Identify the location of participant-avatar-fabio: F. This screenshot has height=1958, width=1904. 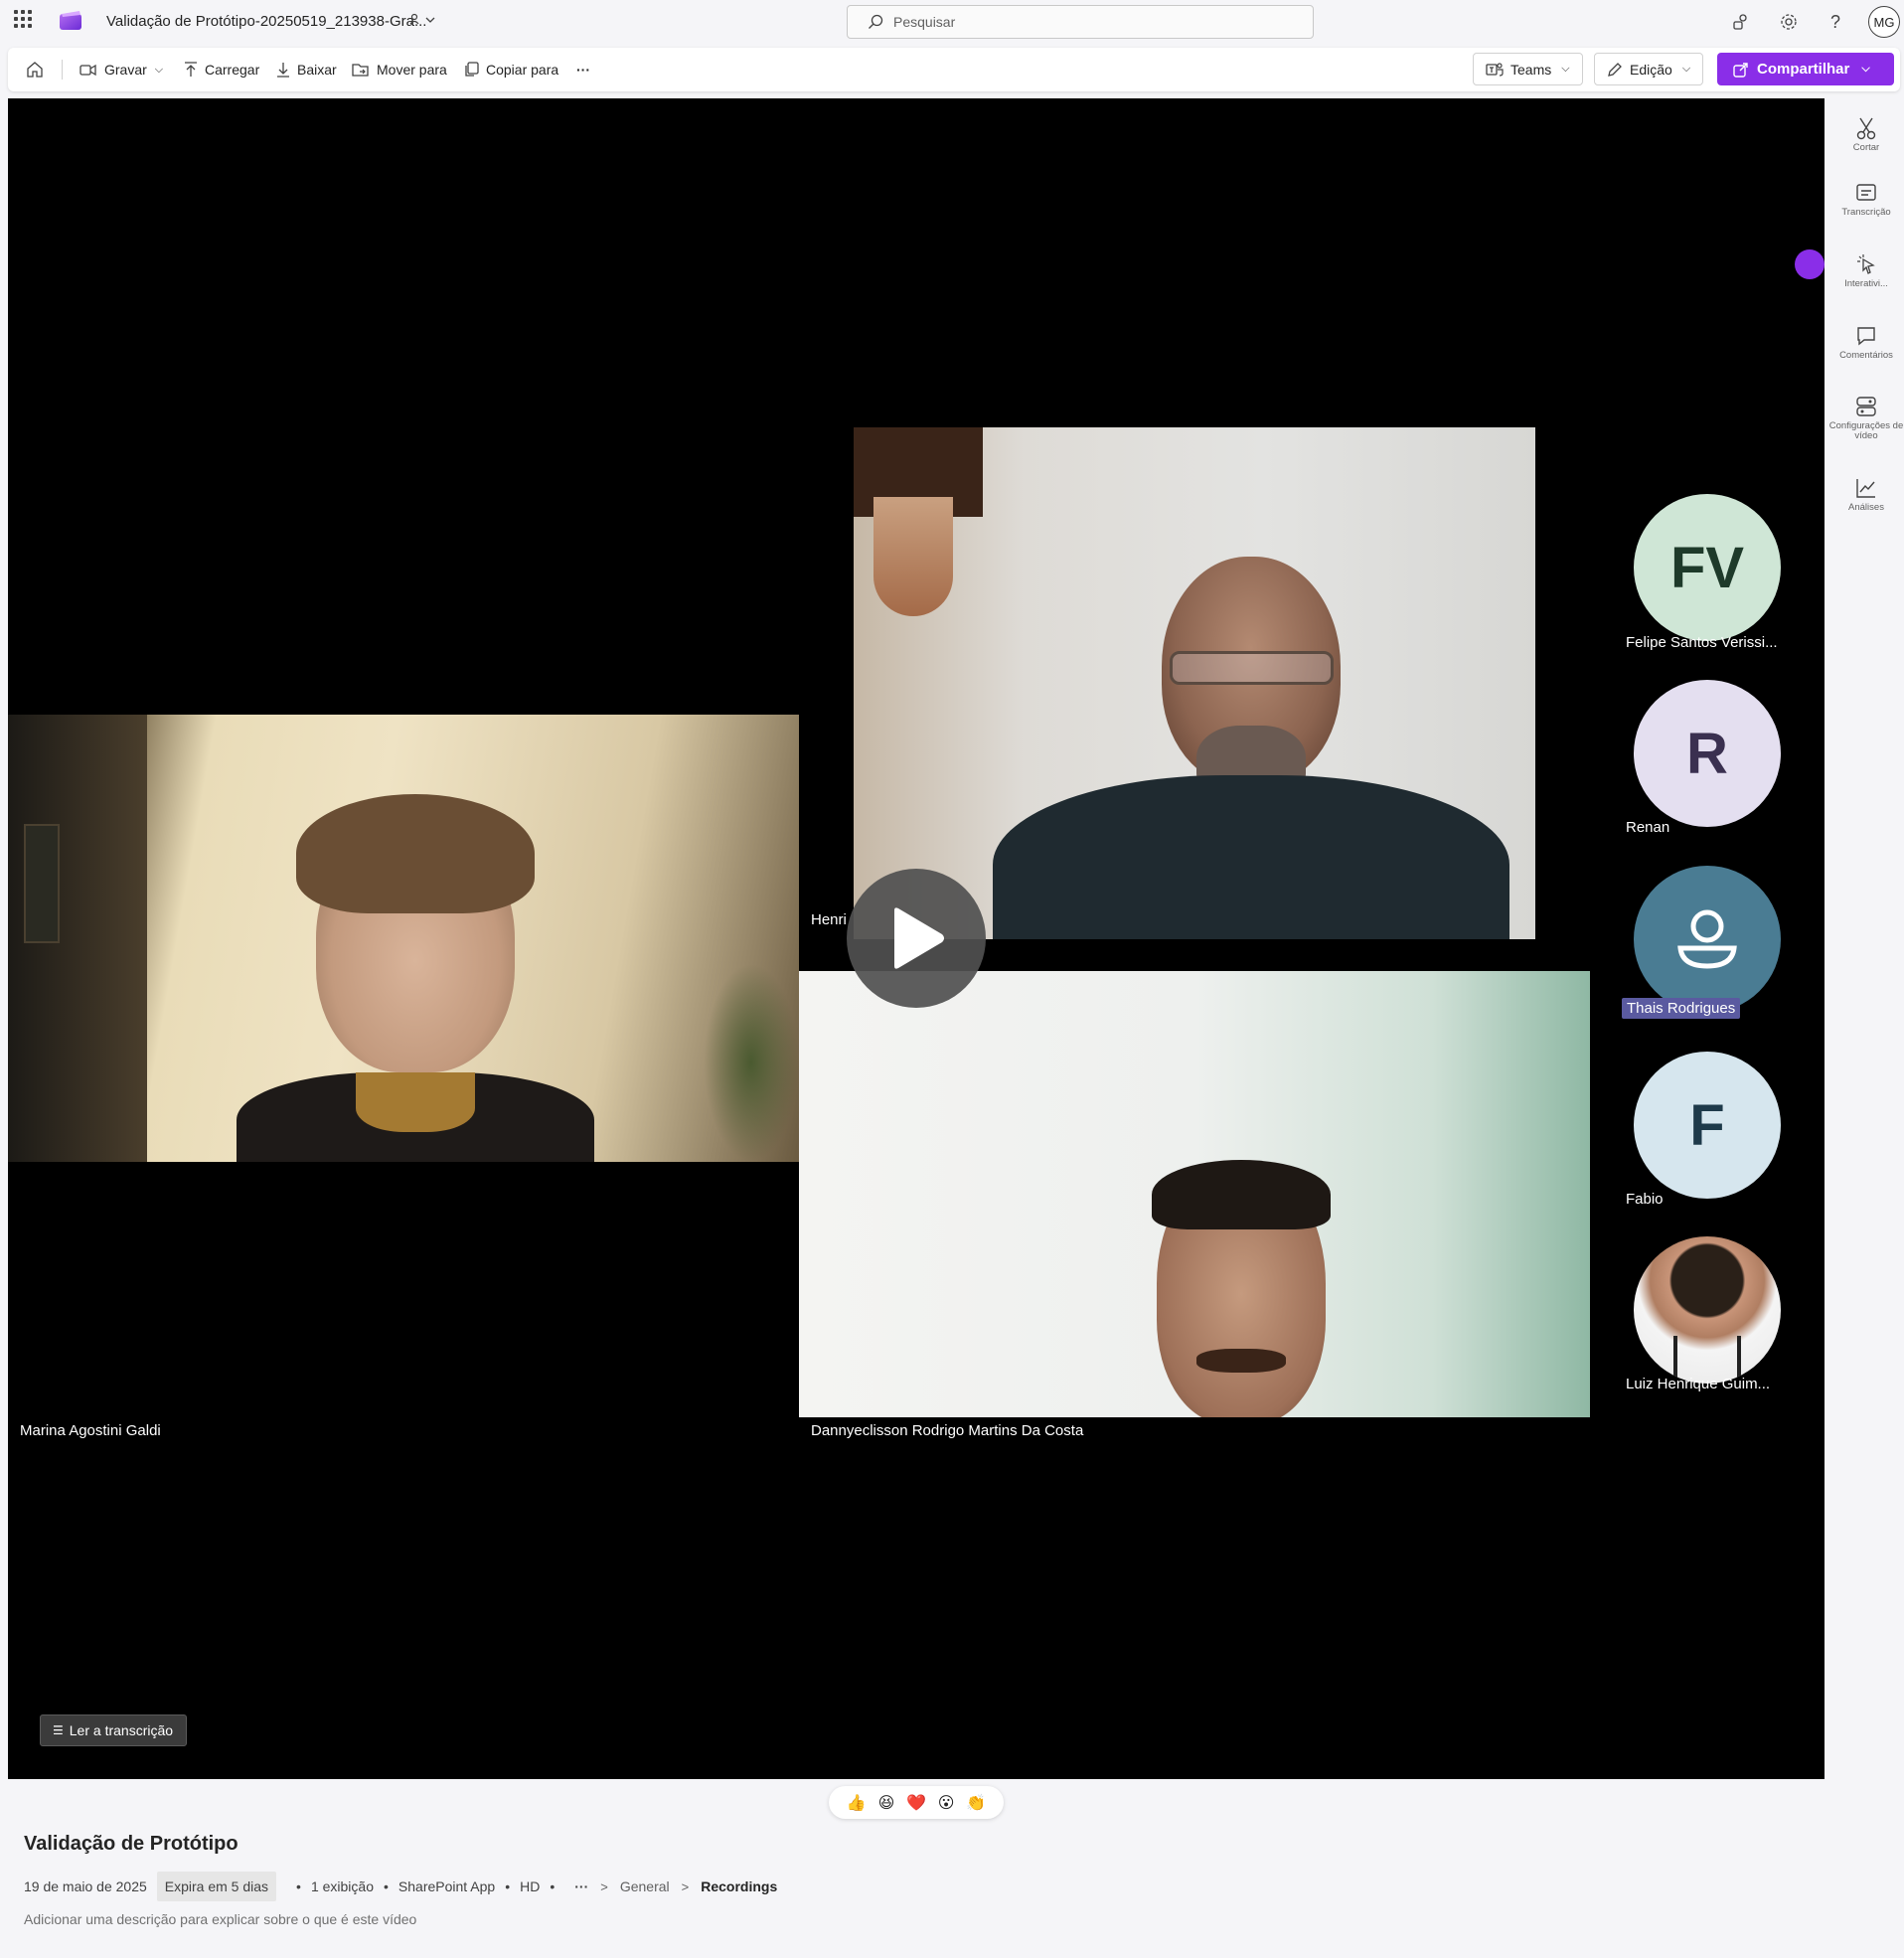
(1707, 1125).